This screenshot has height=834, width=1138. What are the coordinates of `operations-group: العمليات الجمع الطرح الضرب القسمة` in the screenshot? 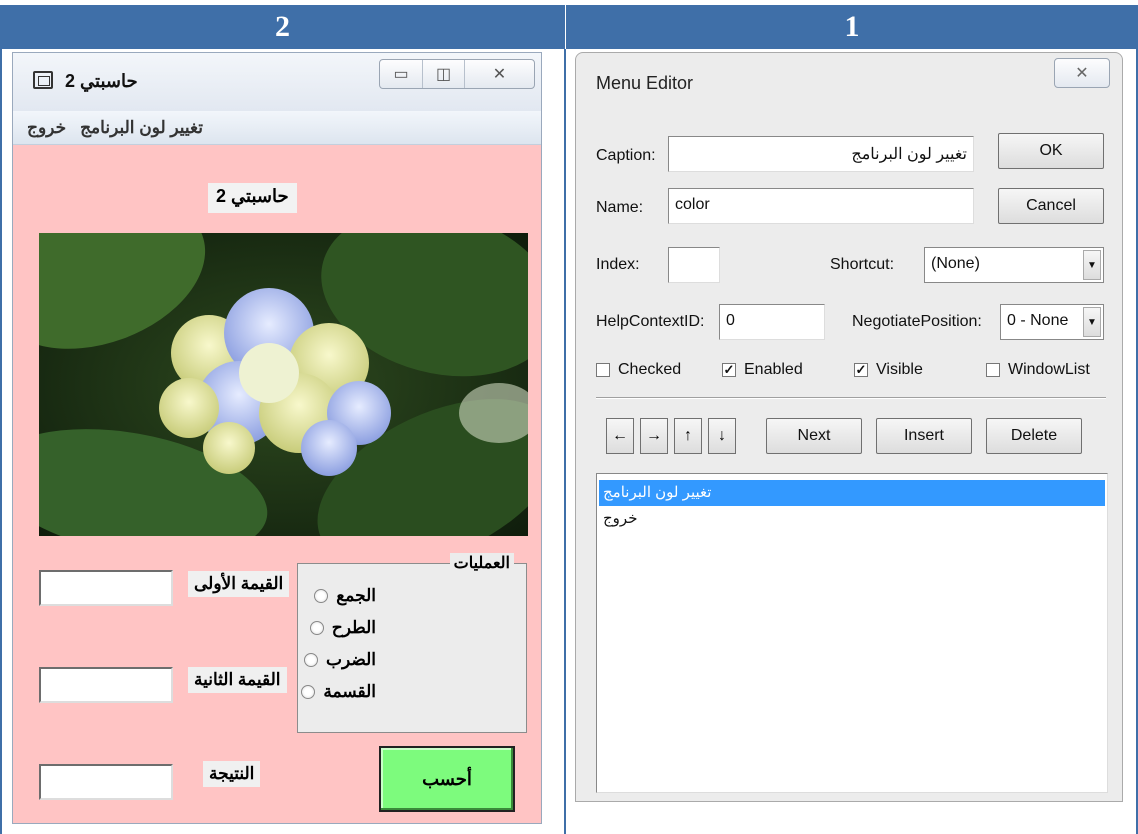 It's located at (412, 643).